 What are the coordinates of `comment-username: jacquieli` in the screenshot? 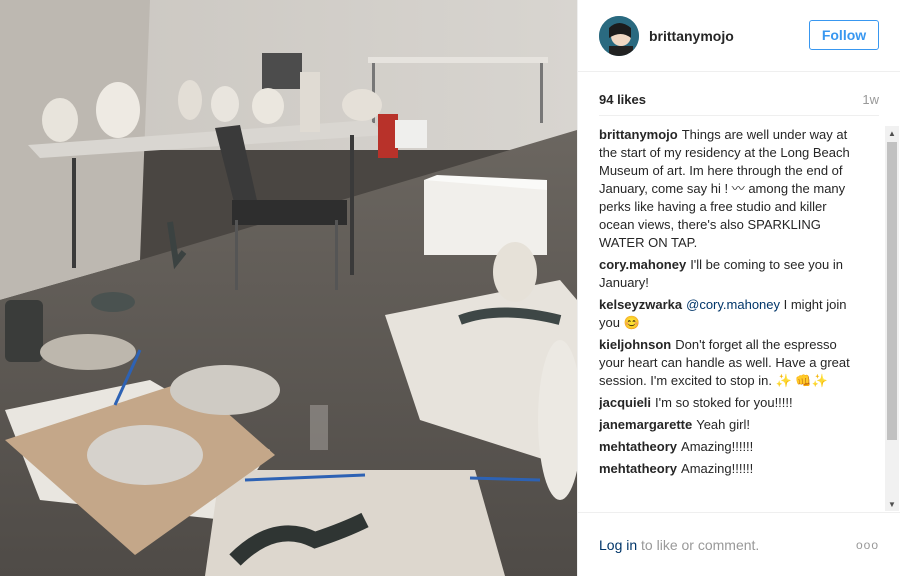 It's located at (625, 402).